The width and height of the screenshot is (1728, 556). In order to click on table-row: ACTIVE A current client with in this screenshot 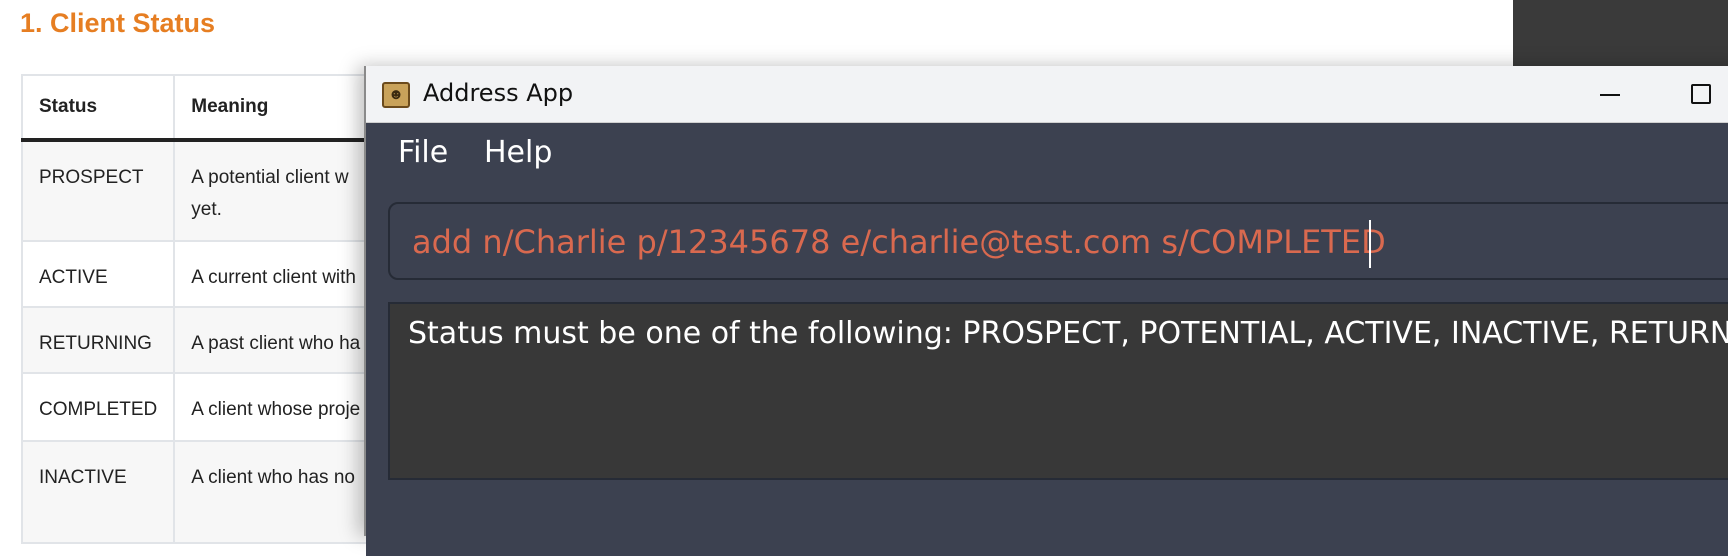, I will do `click(215, 274)`.